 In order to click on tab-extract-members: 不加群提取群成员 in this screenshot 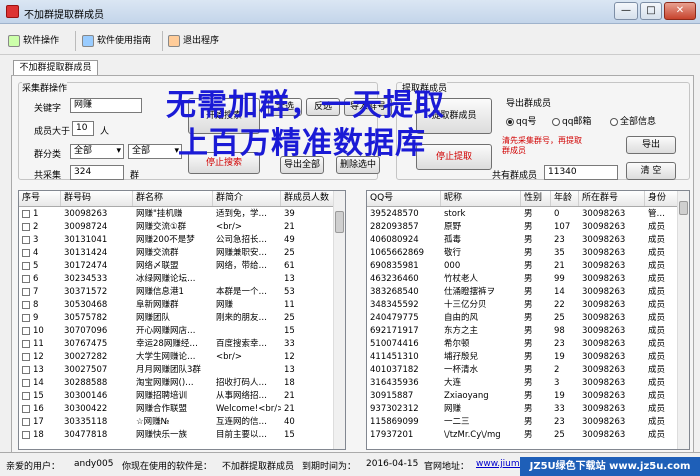, I will do `click(55, 68)`.